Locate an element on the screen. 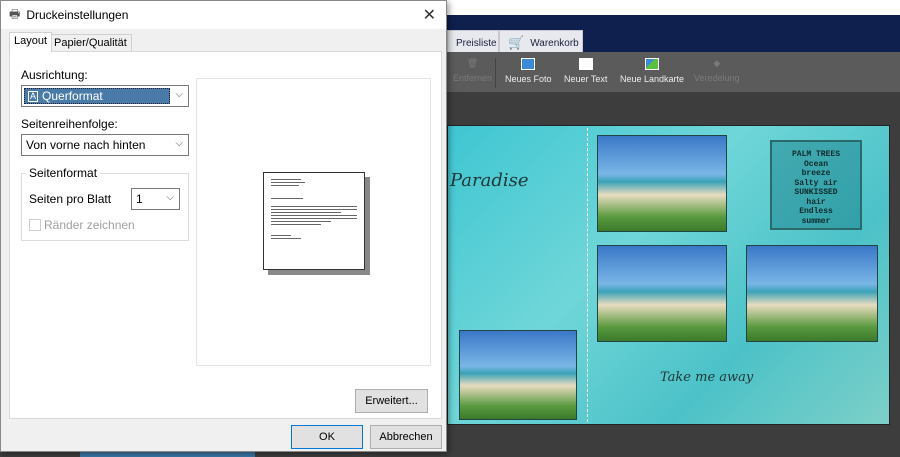  pages-per-sheet-select: 1 ⌵ is located at coordinates (155, 199).